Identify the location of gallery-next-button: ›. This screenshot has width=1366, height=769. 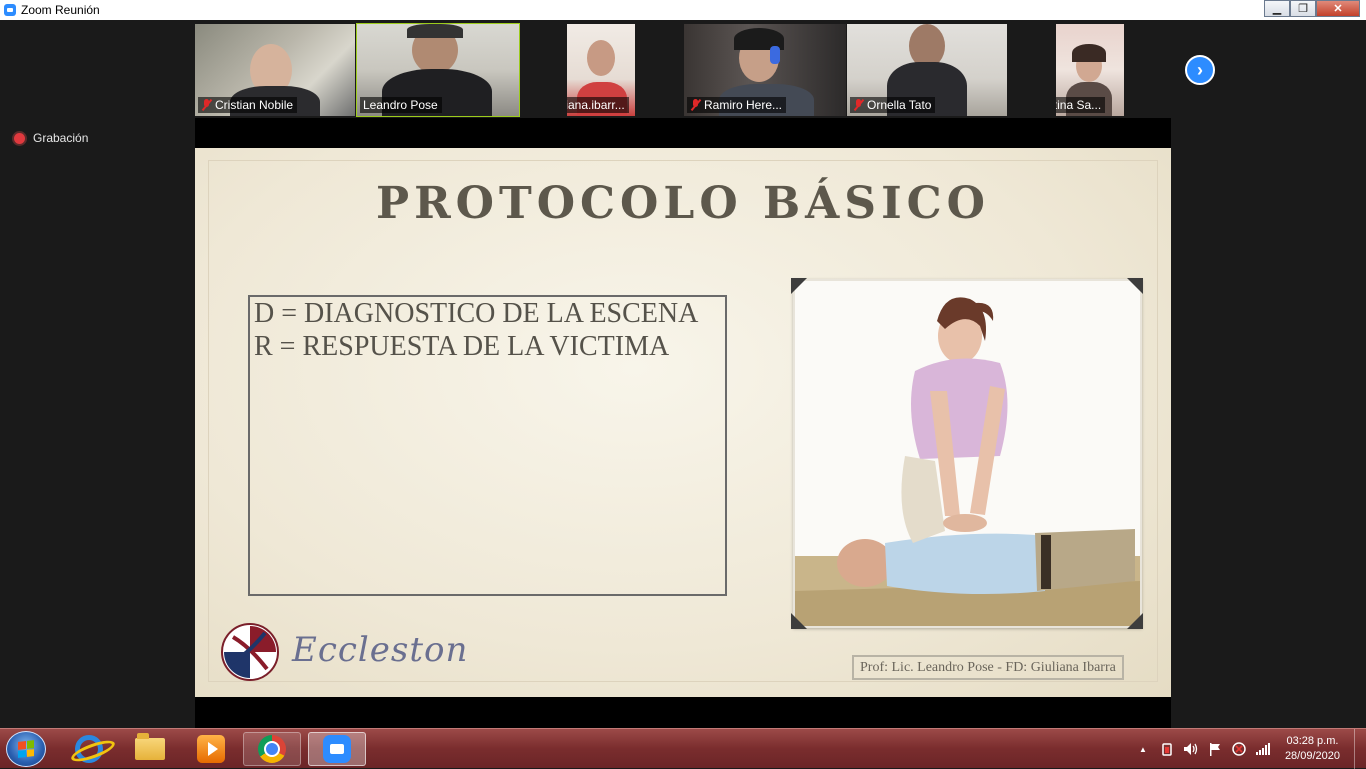
(1200, 70).